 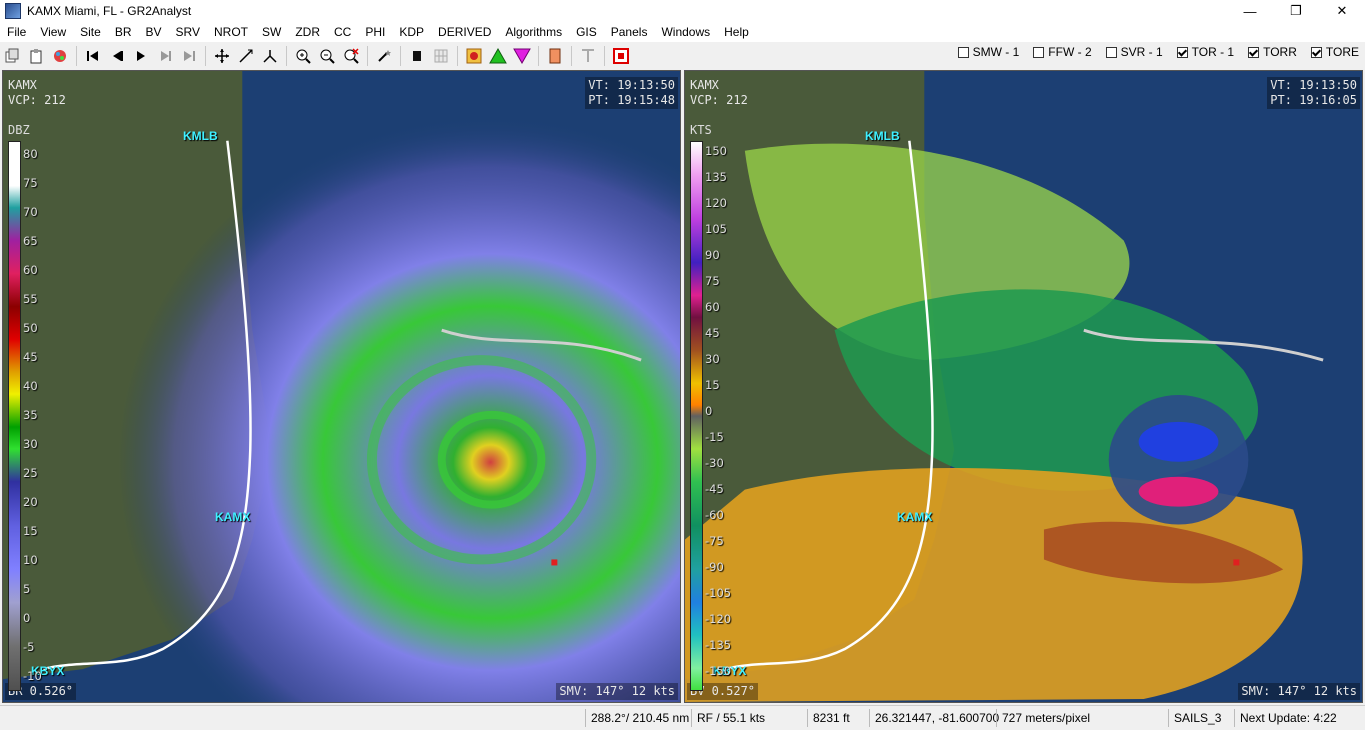 I want to click on move-icon, so click(x=222, y=56).